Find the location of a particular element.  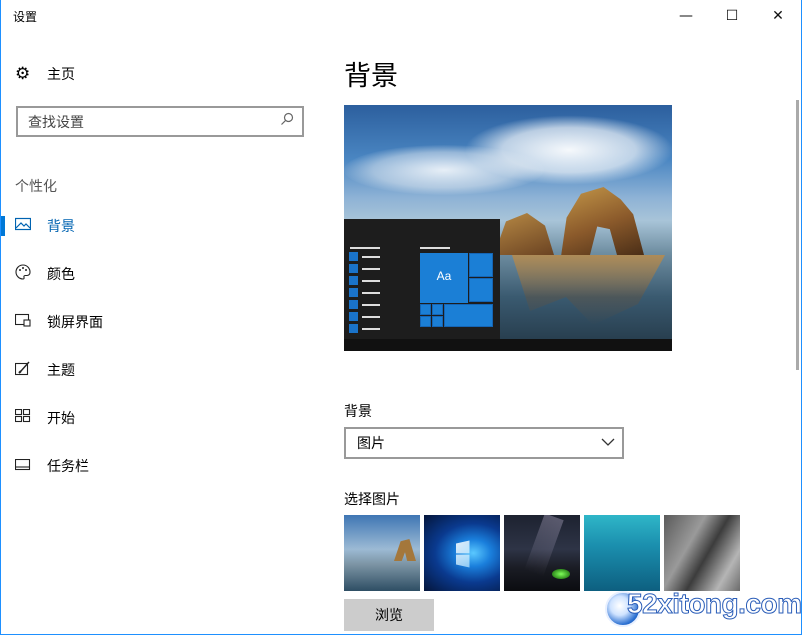

start-icon is located at coordinates (25, 417).